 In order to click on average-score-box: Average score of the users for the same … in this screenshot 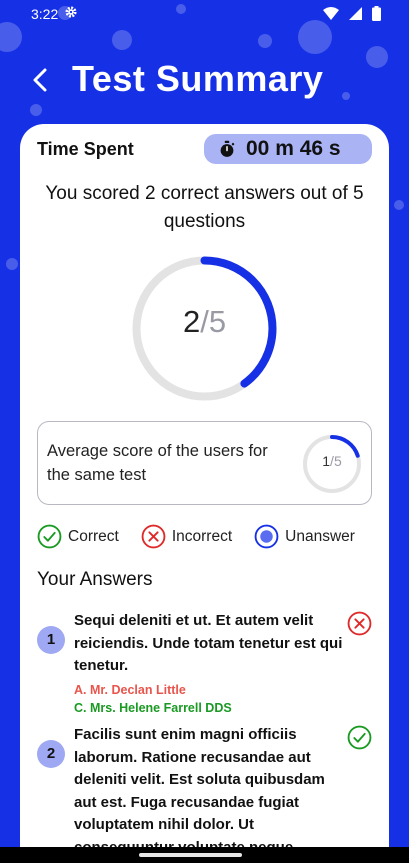, I will do `click(204, 463)`.